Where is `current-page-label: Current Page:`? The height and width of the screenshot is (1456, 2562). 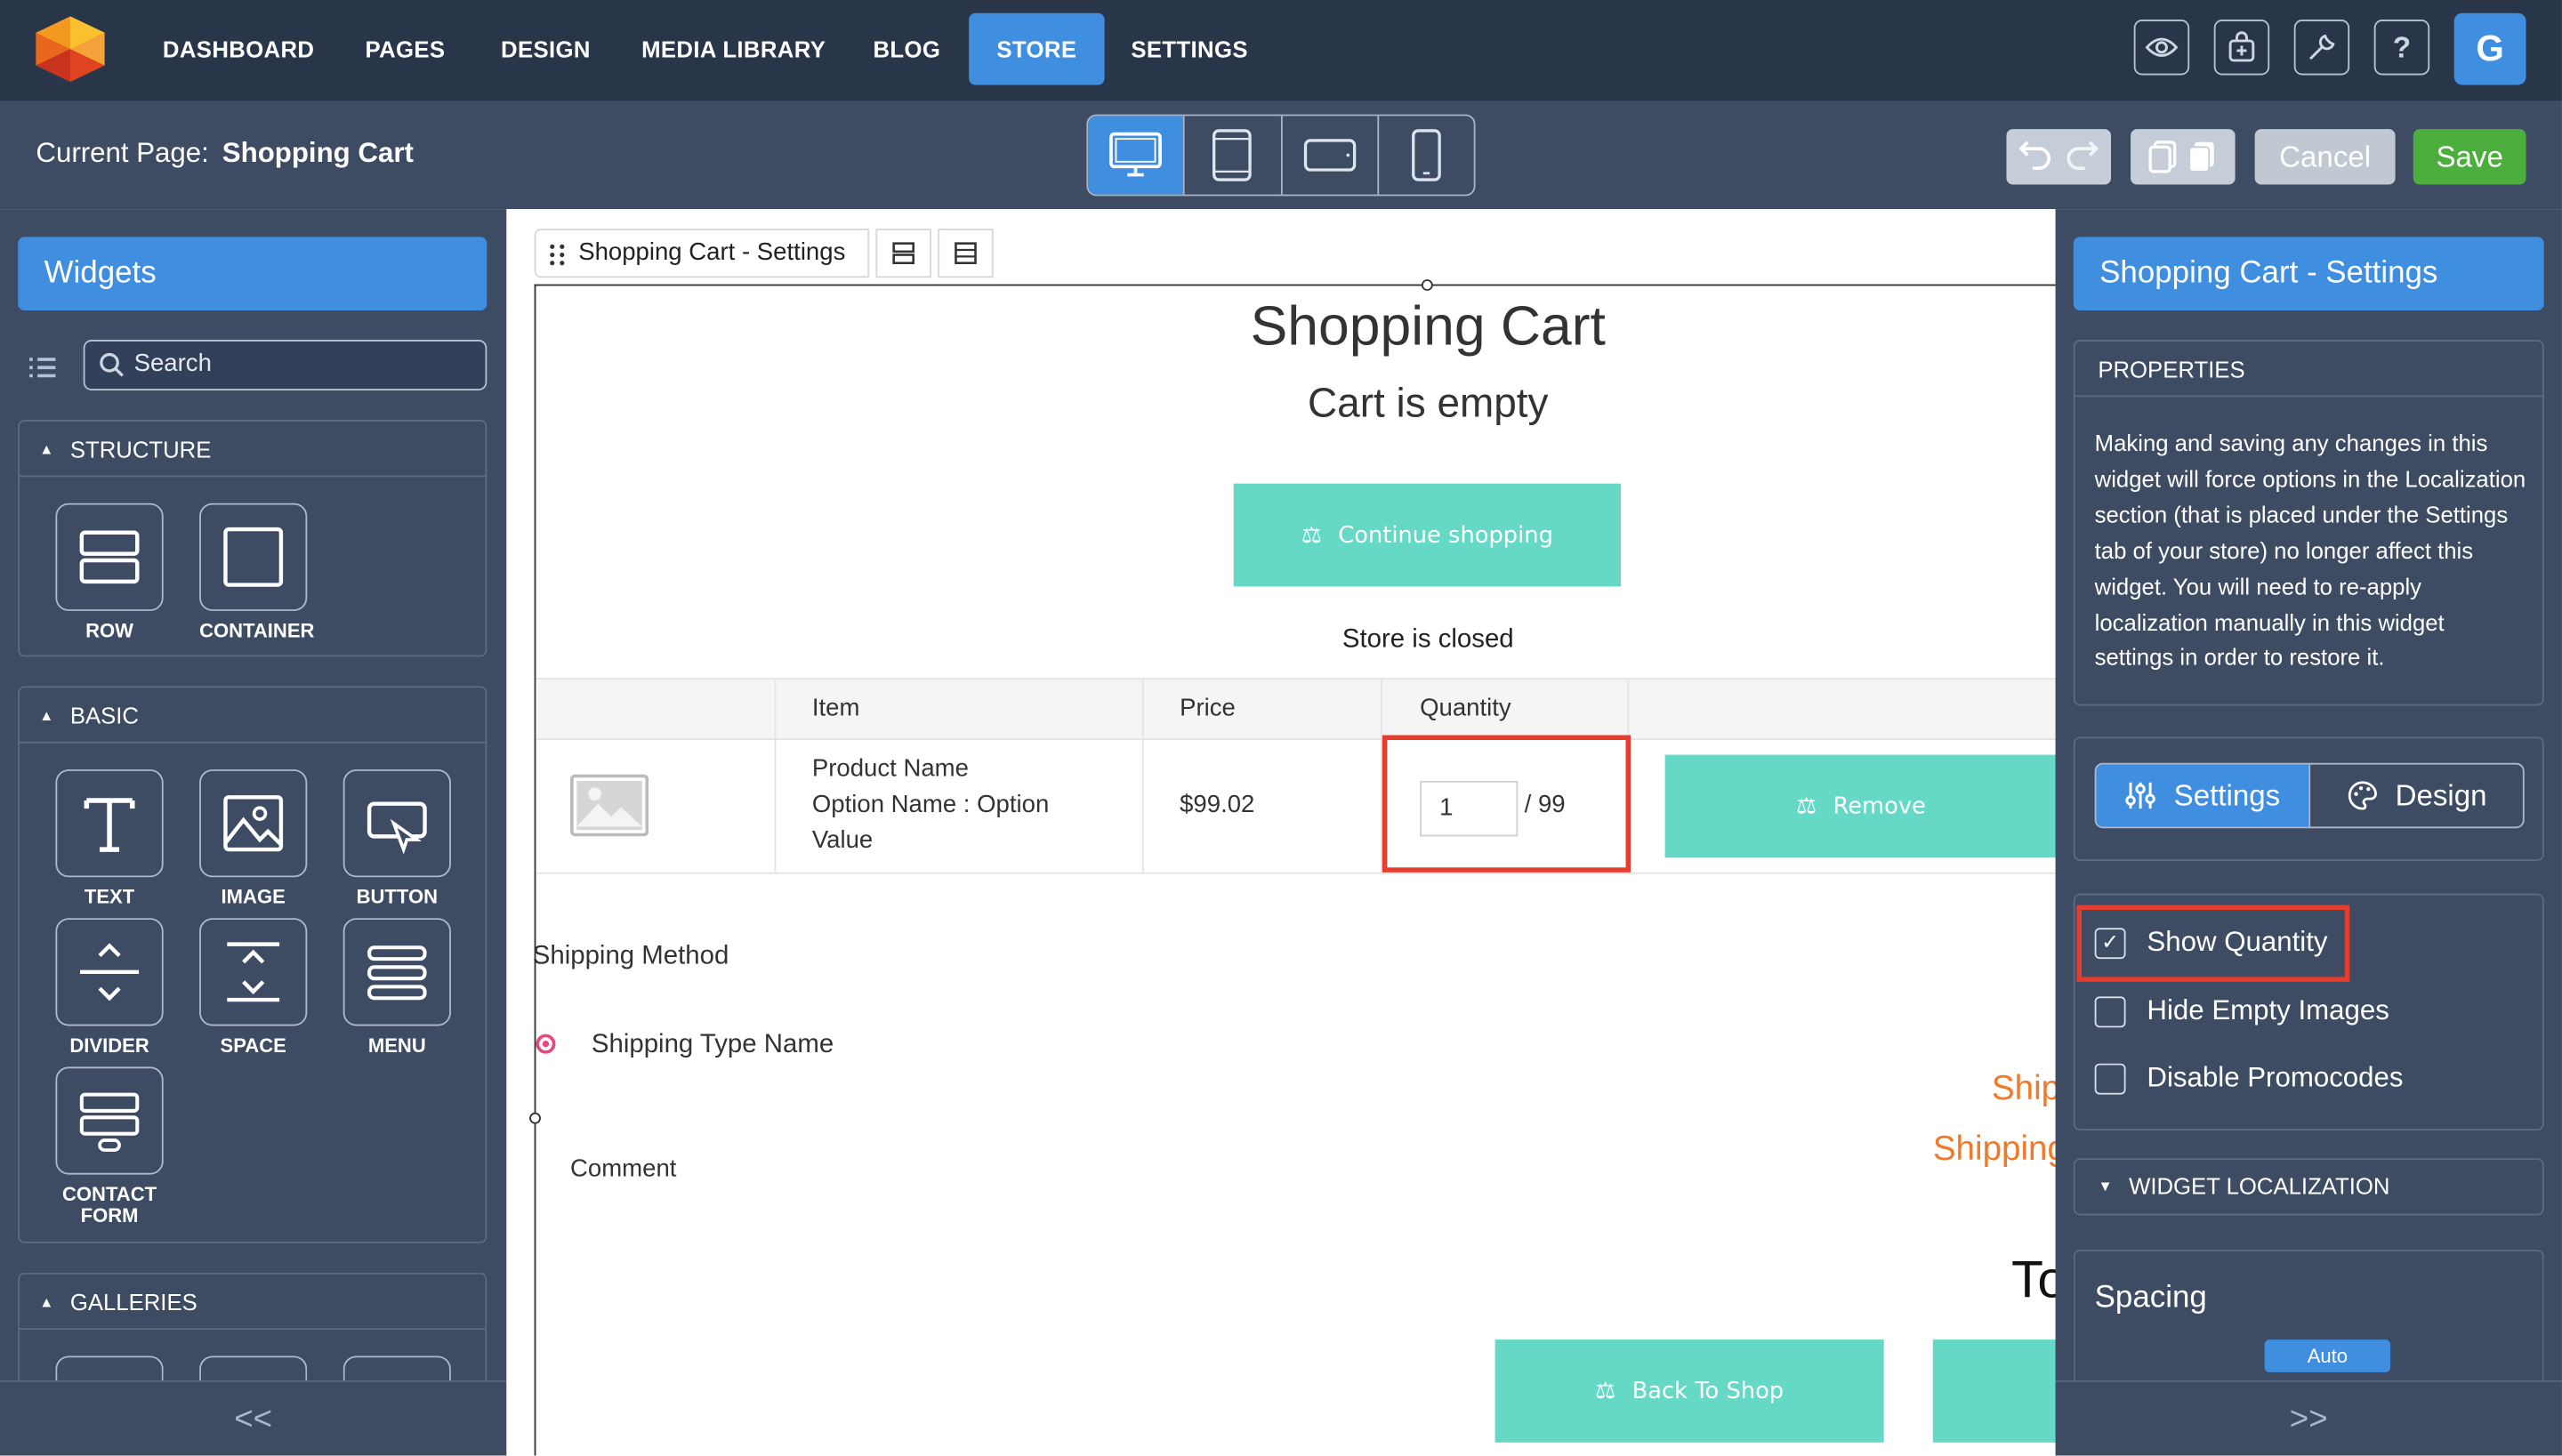
current-page-label: Current Page: is located at coordinates (122, 153).